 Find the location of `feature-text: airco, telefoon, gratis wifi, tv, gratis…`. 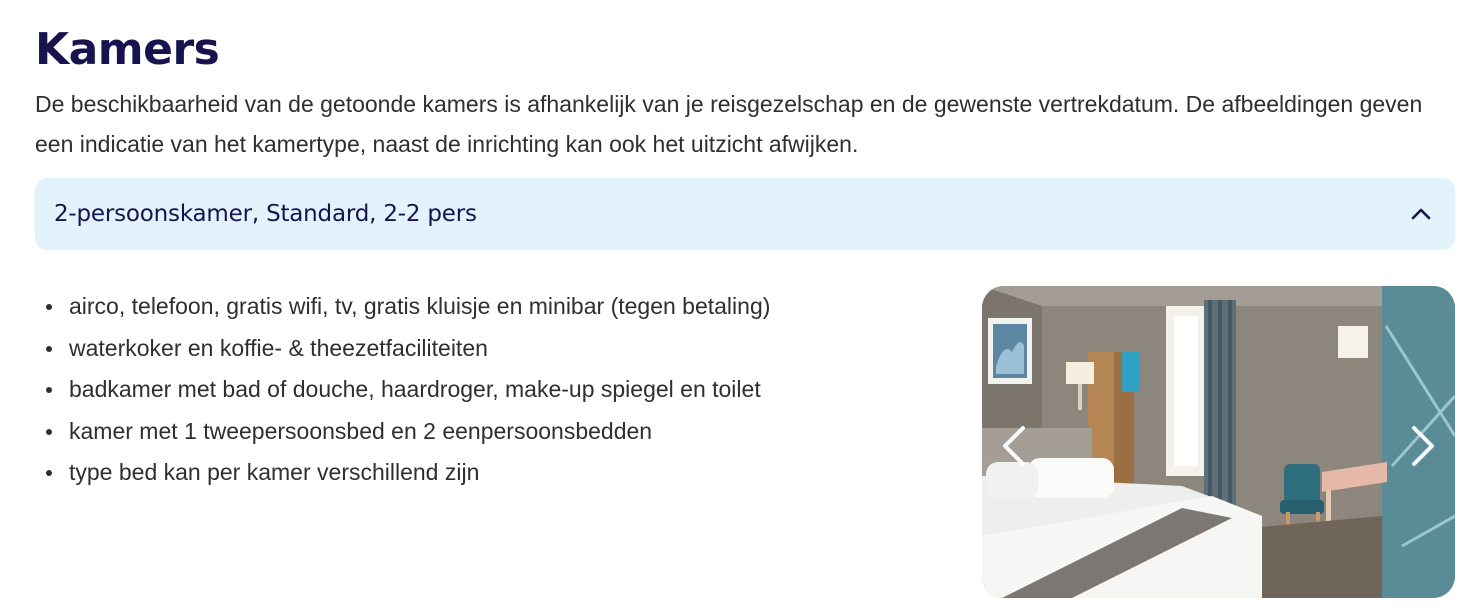

feature-text: airco, telefoon, gratis wifi, tv, gratis… is located at coordinates (420, 306).